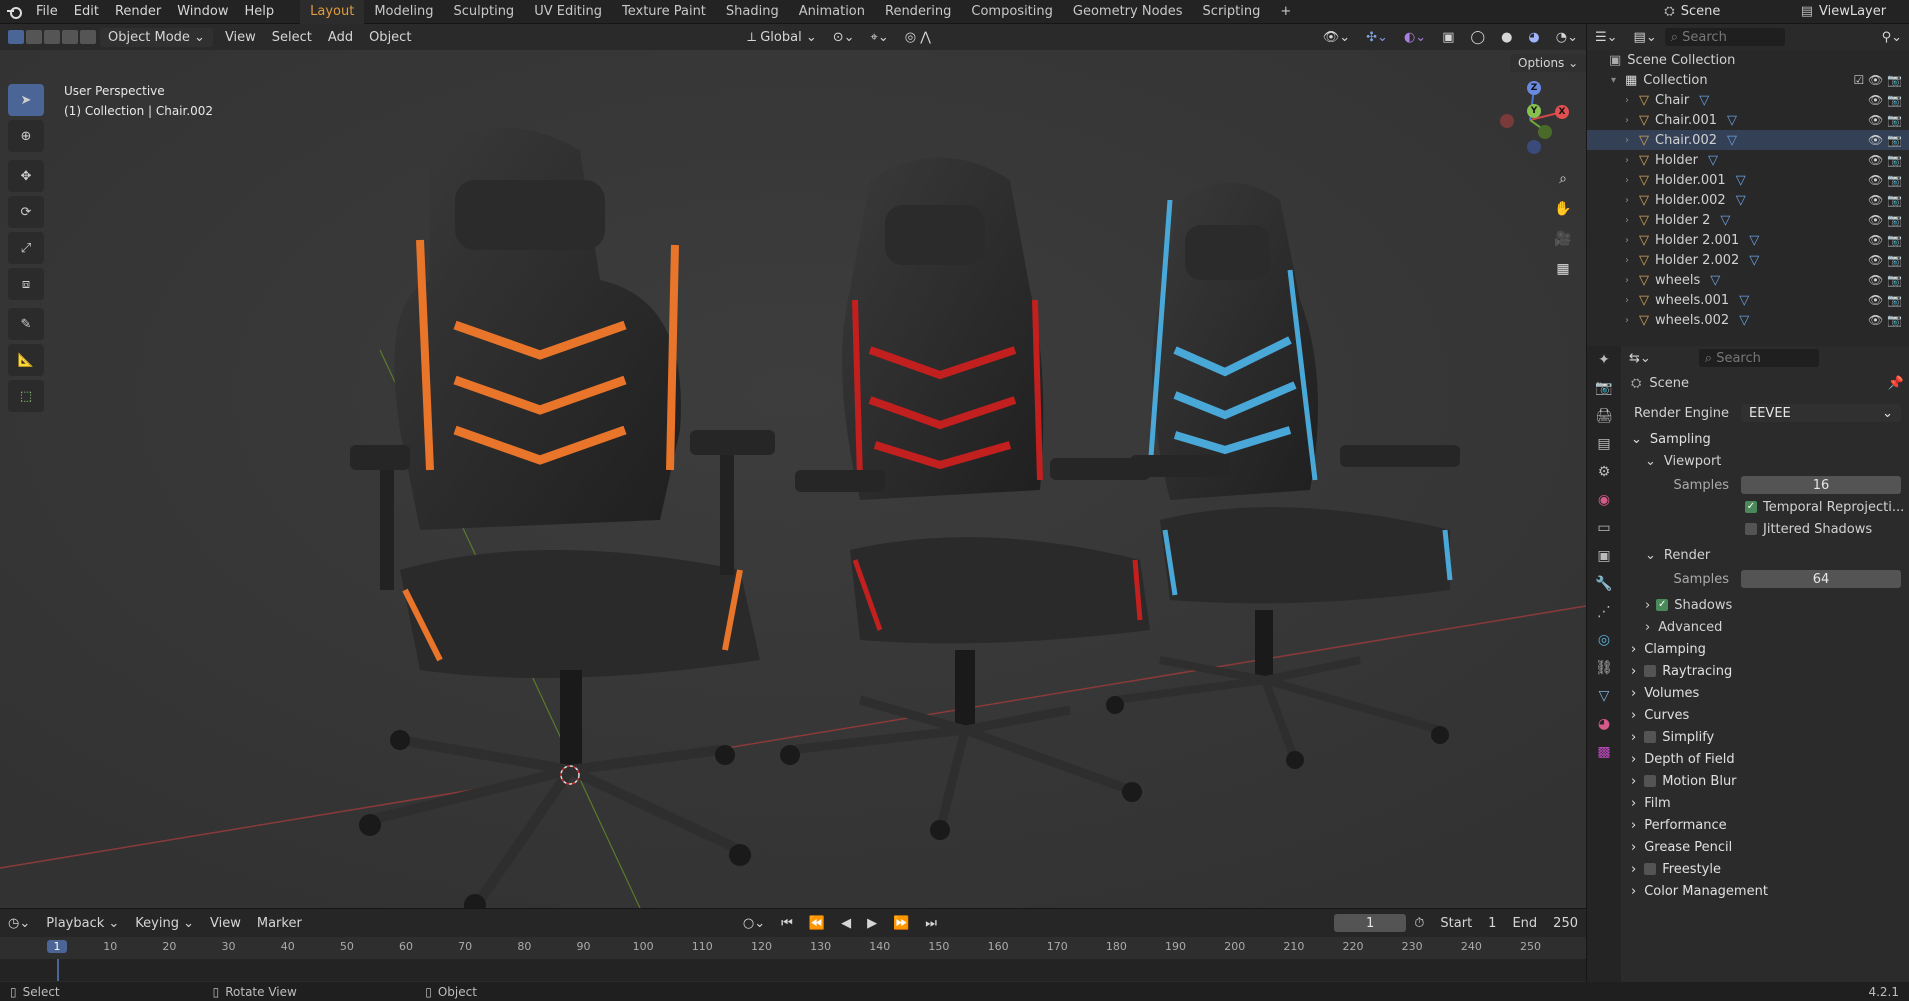 Image resolution: width=1909 pixels, height=1001 pixels. Describe the element at coordinates (832, 12) in the screenshot. I see `tab-animation: Animation` at that location.